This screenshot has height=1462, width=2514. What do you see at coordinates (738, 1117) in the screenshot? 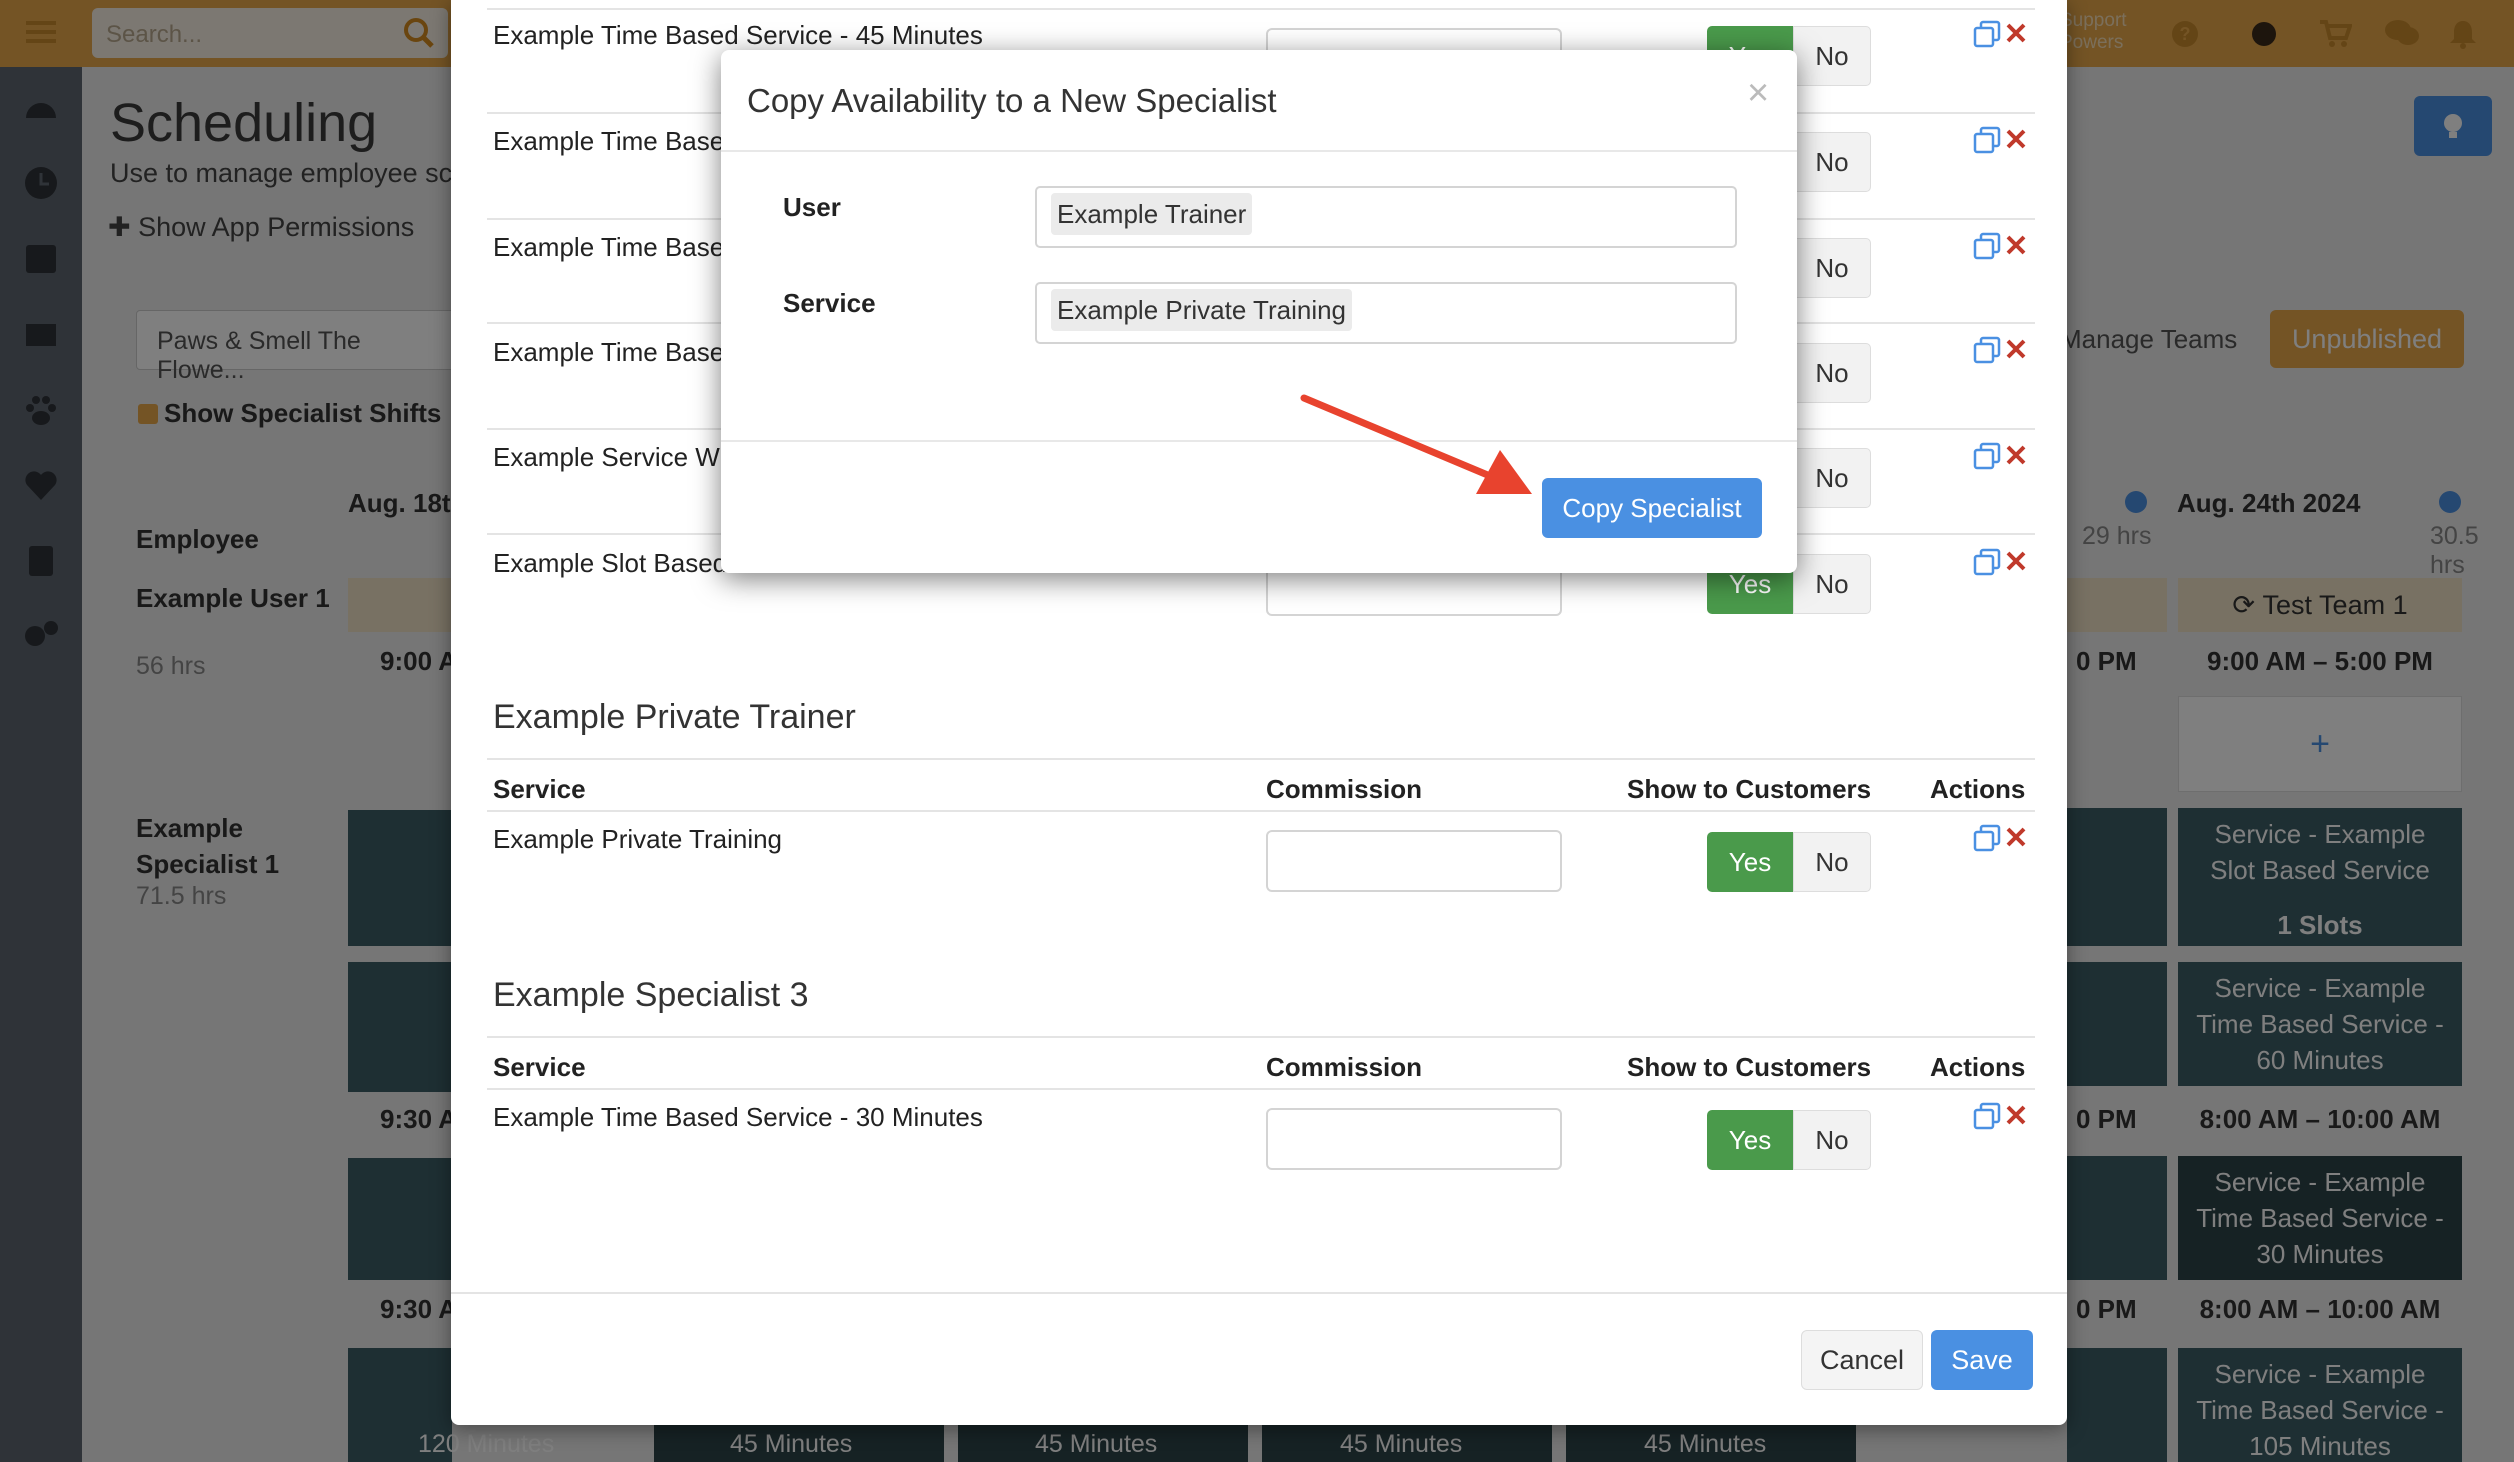
I see `service-name: Example Time Based Service - 30 Minutes` at bounding box center [738, 1117].